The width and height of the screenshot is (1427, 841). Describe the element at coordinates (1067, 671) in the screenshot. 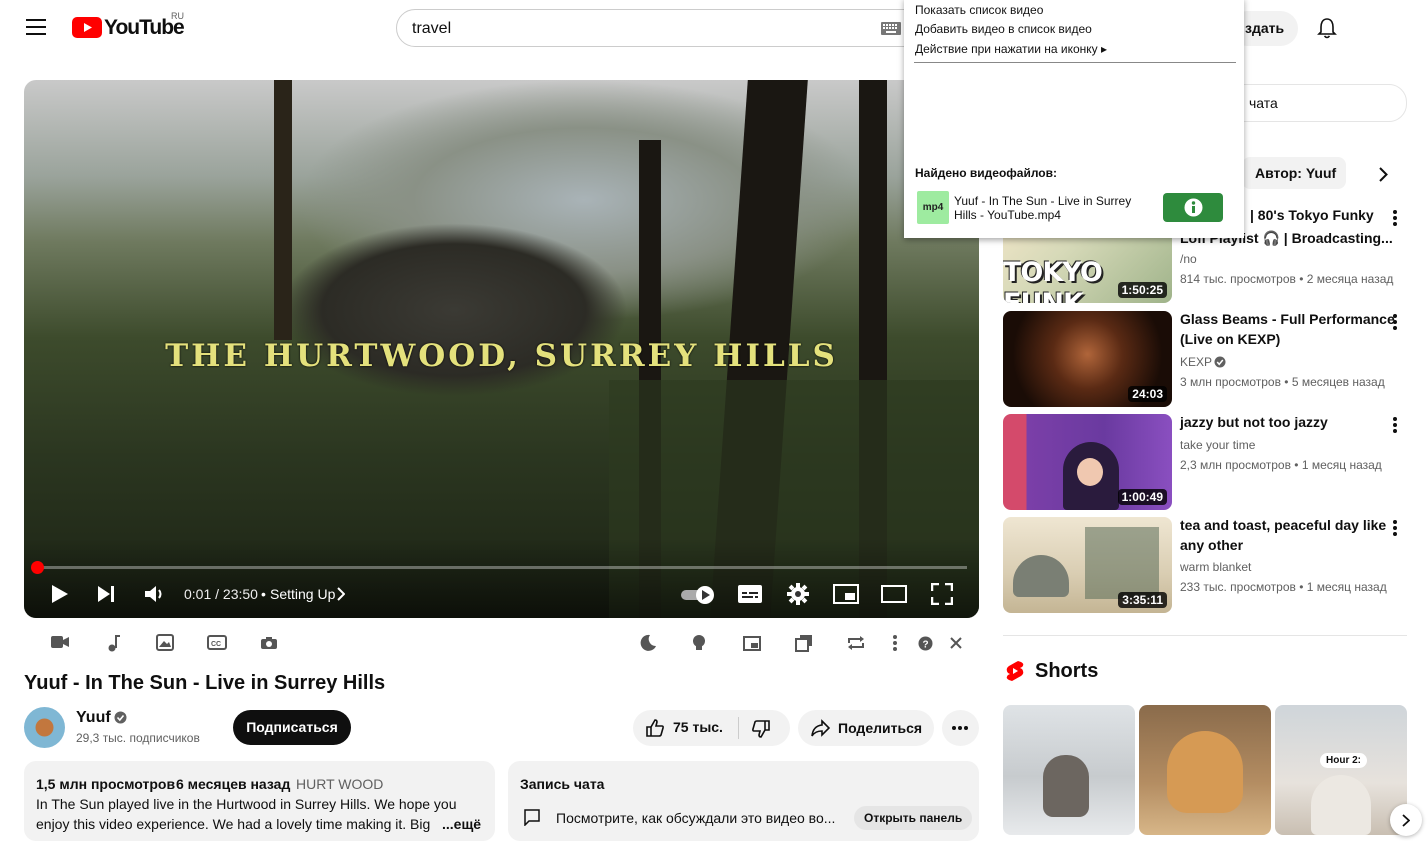

I see `shorts-title: Shorts` at that location.